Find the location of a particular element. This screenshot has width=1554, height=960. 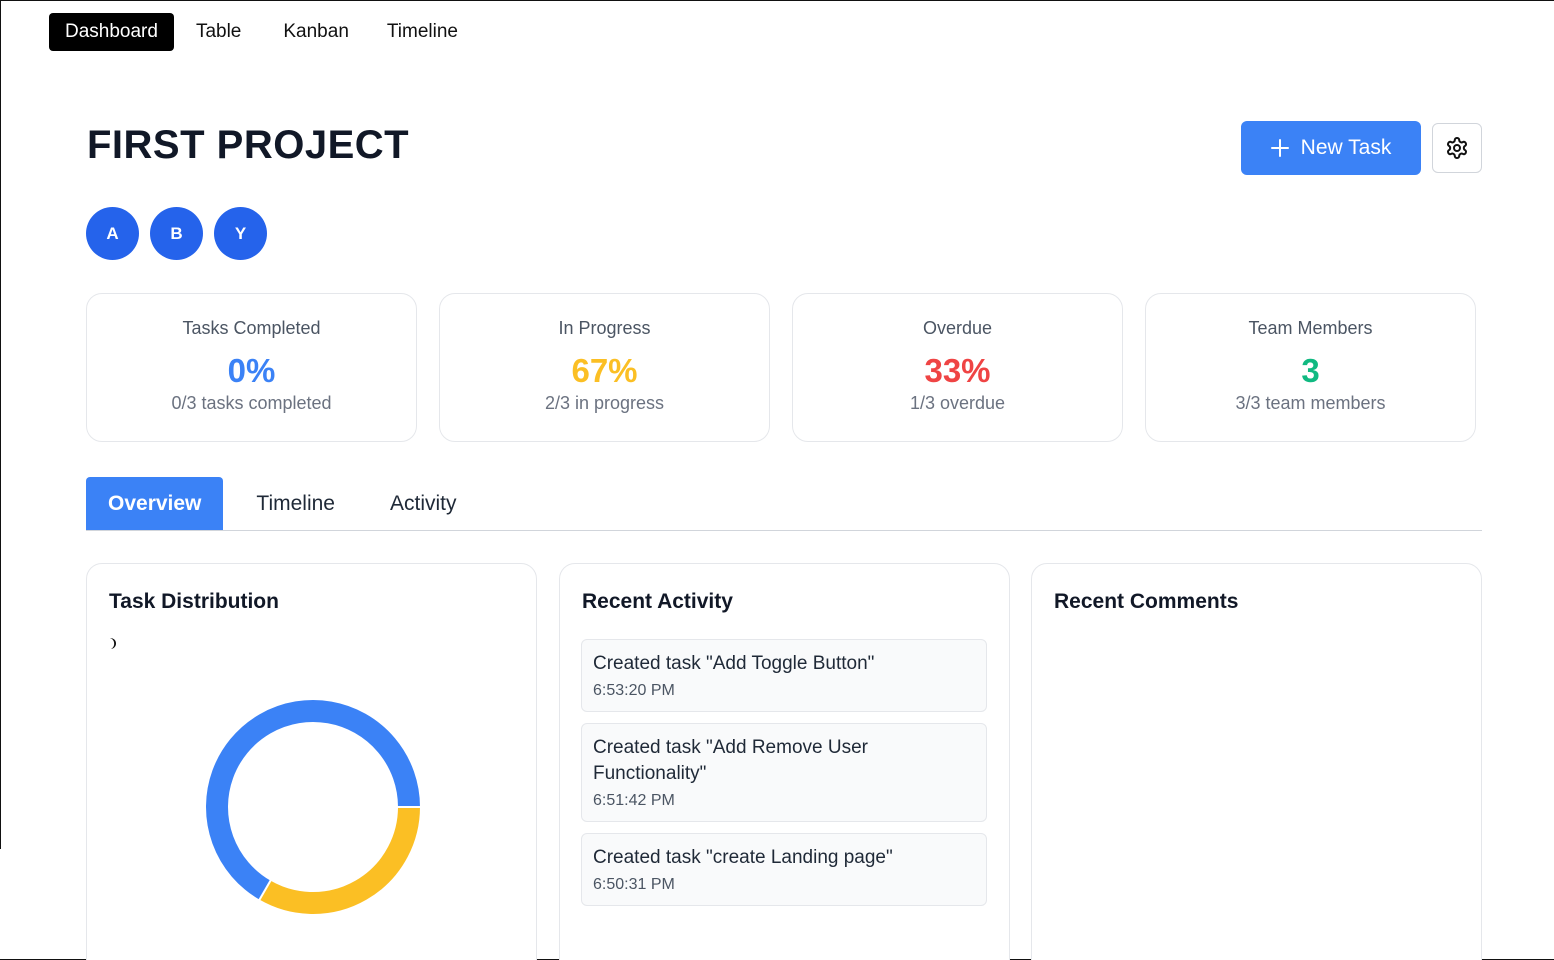

stat-value: 0% is located at coordinates (251, 370).